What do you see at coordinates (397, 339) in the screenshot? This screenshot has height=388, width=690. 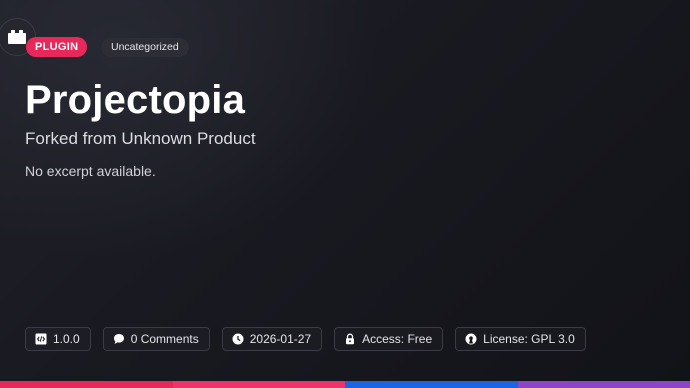 I see `access-label: Access: Free` at bounding box center [397, 339].